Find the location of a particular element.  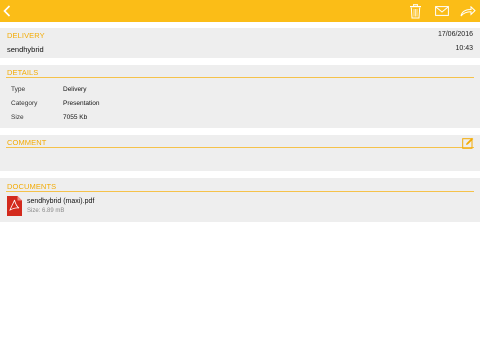

document-name: sendhybrid (maxi).pdf is located at coordinates (61, 201).